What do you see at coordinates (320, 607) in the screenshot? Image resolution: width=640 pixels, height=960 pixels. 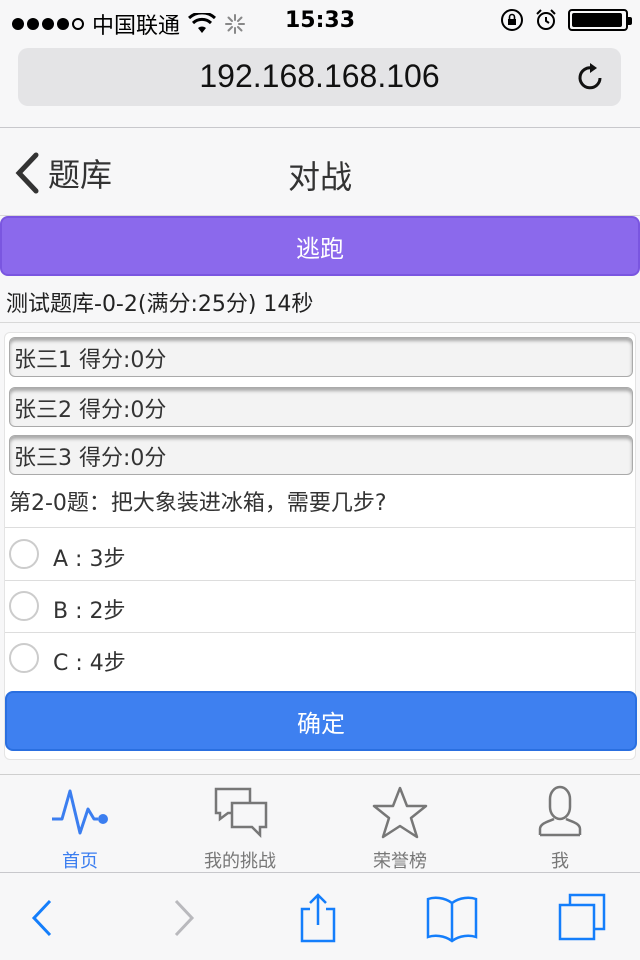 I see `answer-option: B : 2步` at bounding box center [320, 607].